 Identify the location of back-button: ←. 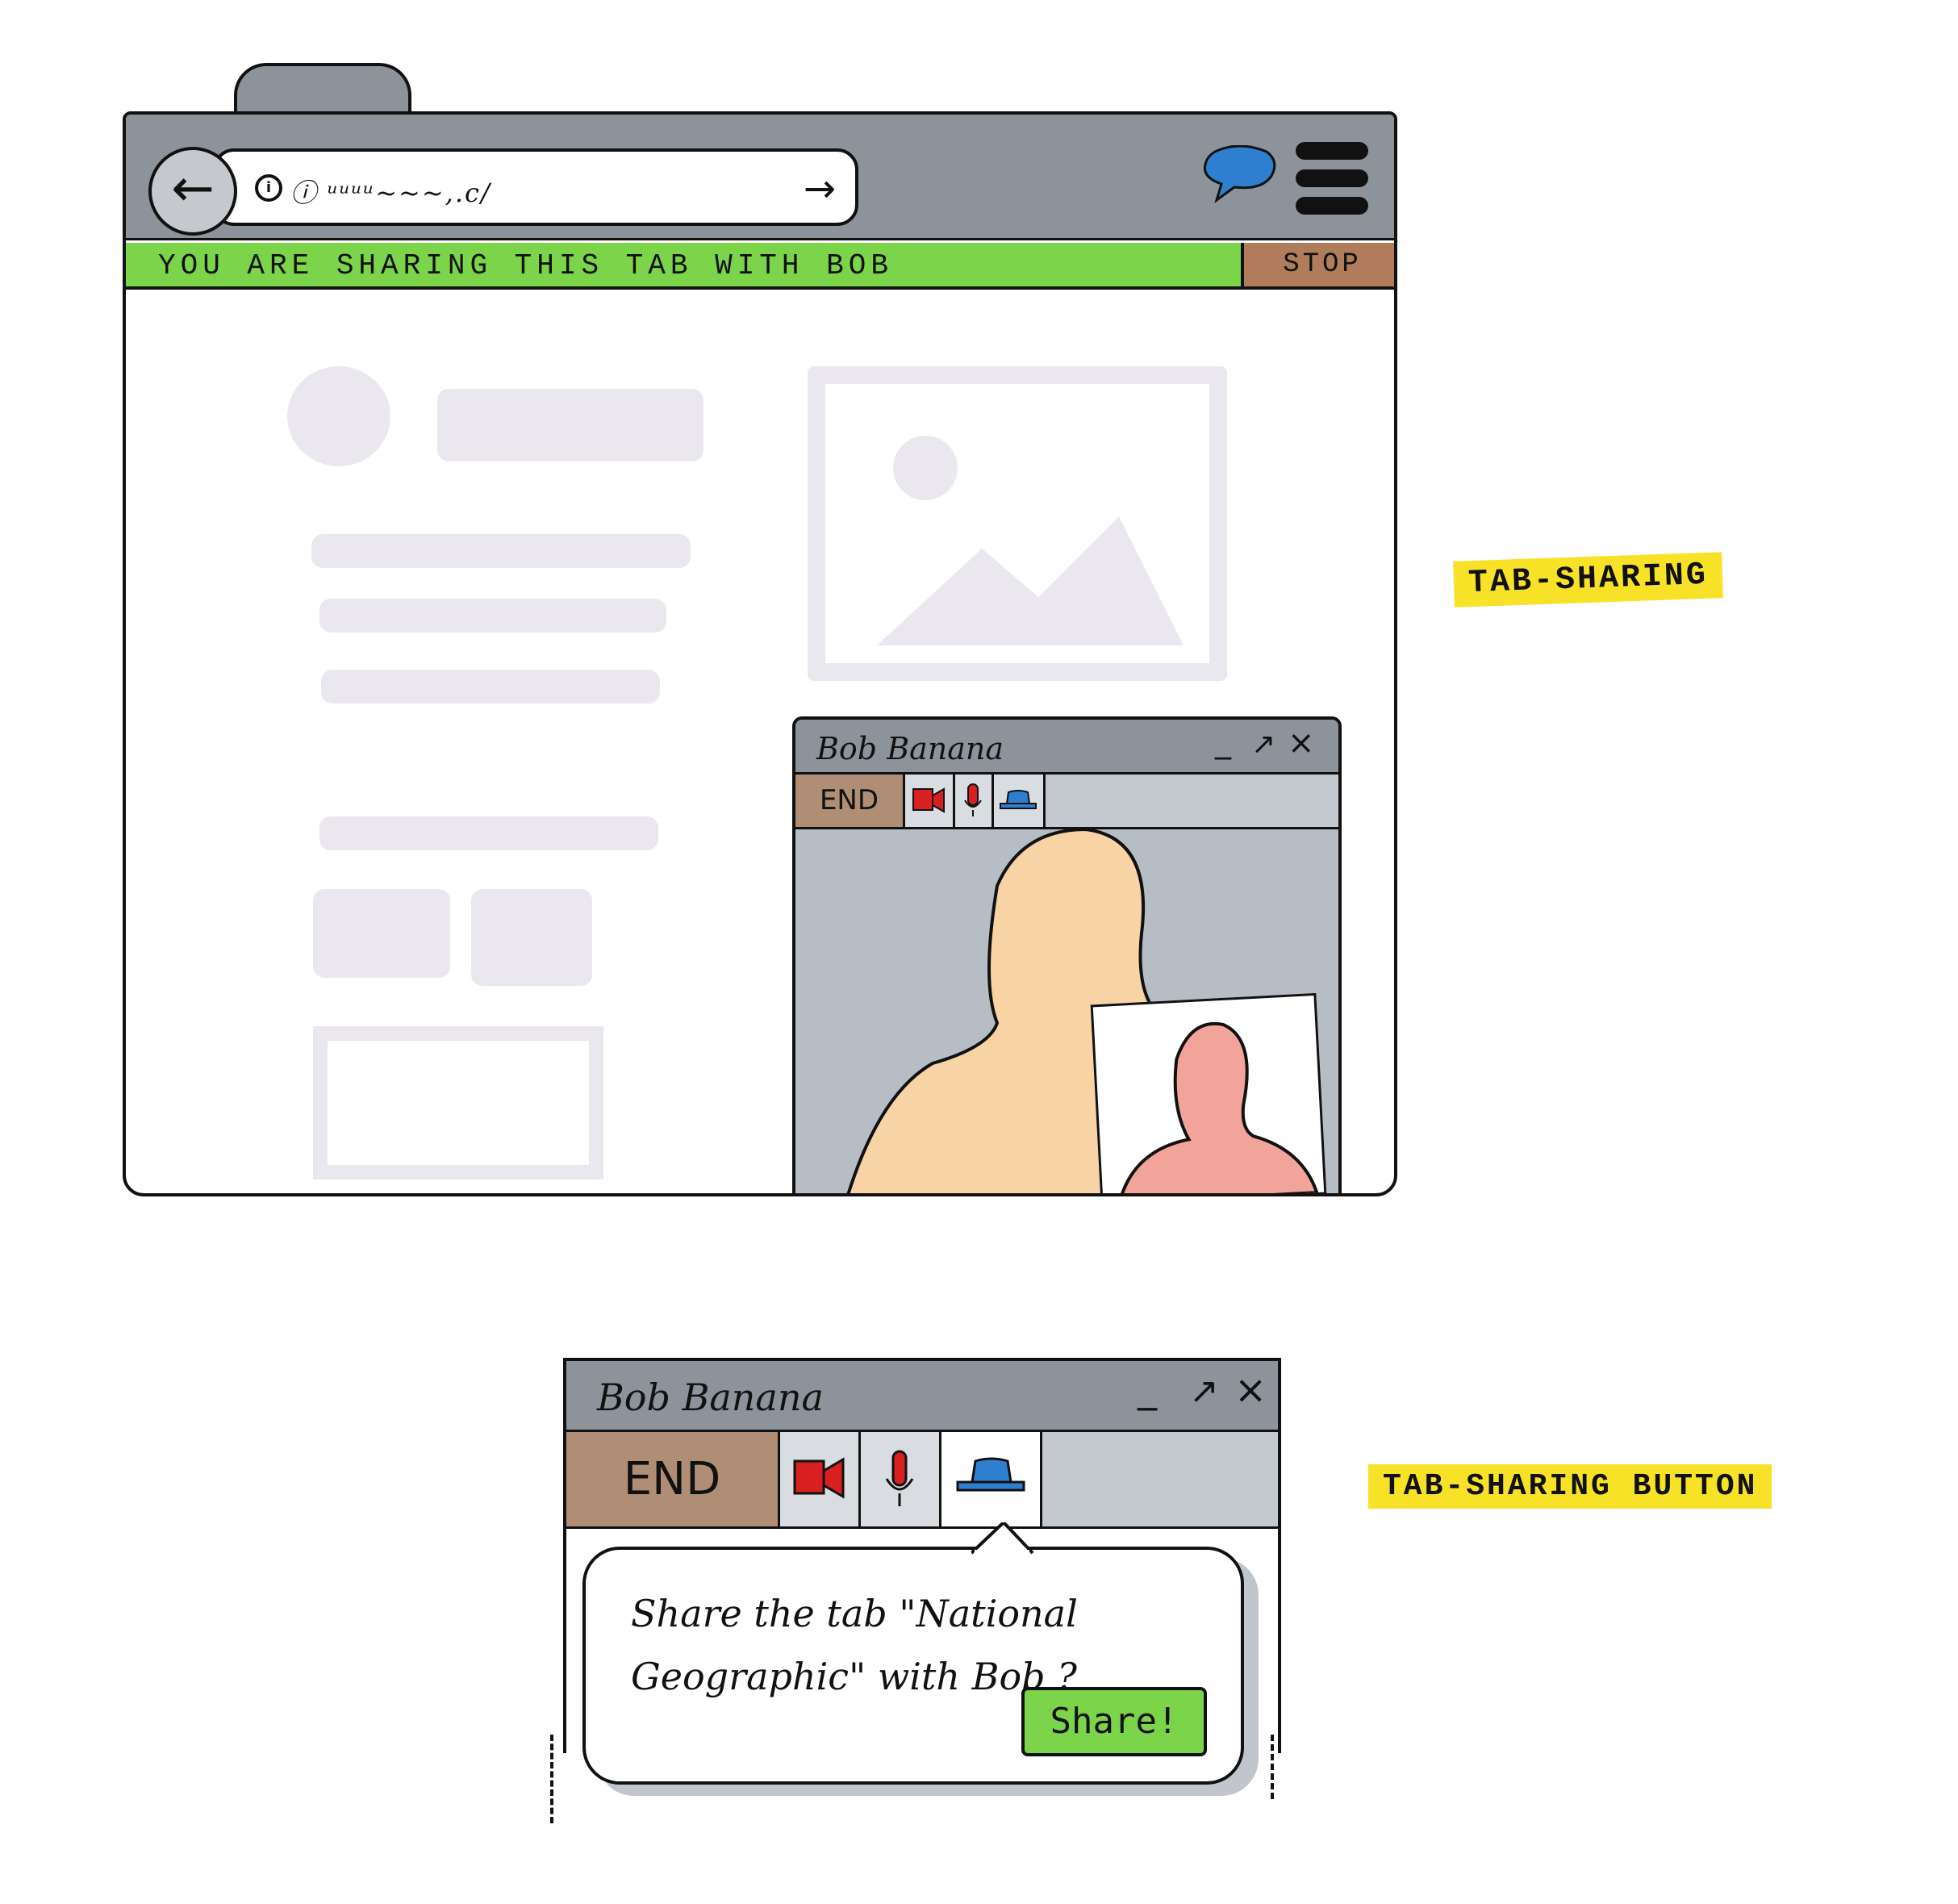
(192, 191).